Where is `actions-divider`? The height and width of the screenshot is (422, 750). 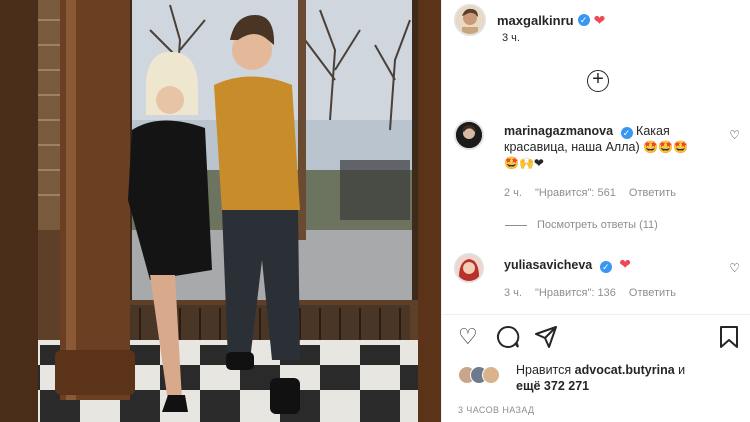
actions-divider is located at coordinates (596, 314).